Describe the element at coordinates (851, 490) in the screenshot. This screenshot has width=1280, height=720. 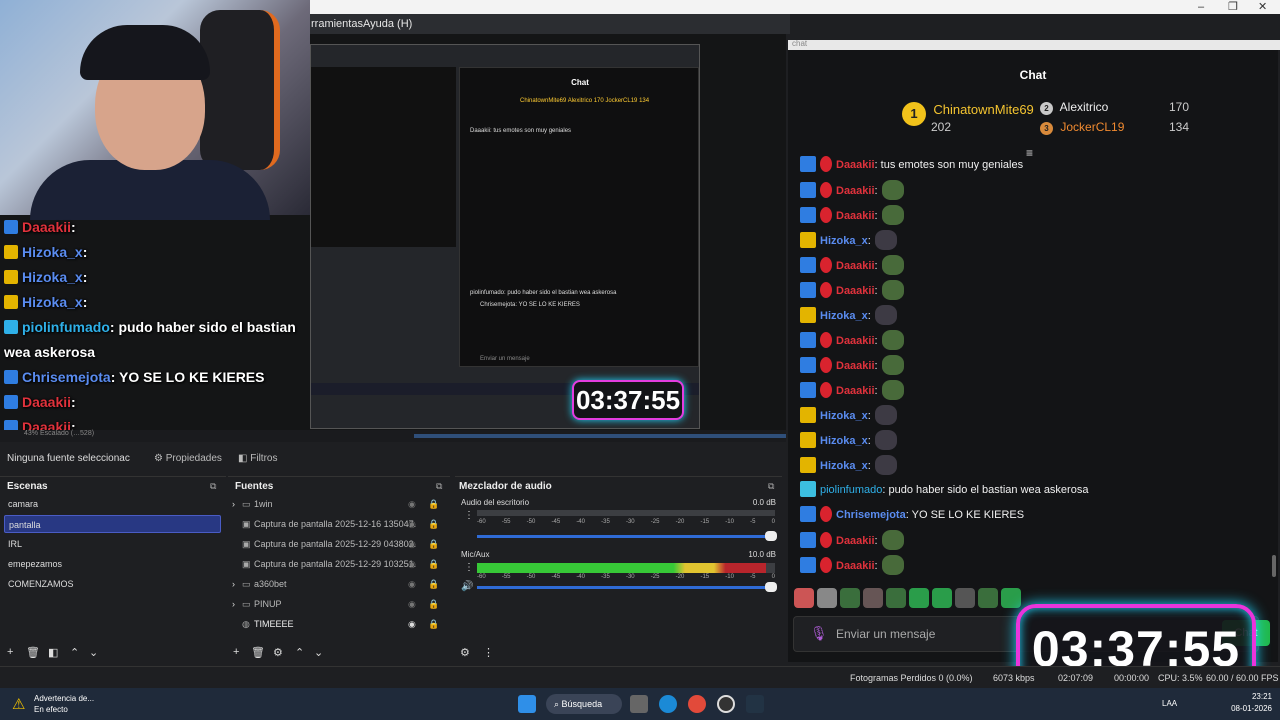
I see `chat-username: piolinfumado` at that location.